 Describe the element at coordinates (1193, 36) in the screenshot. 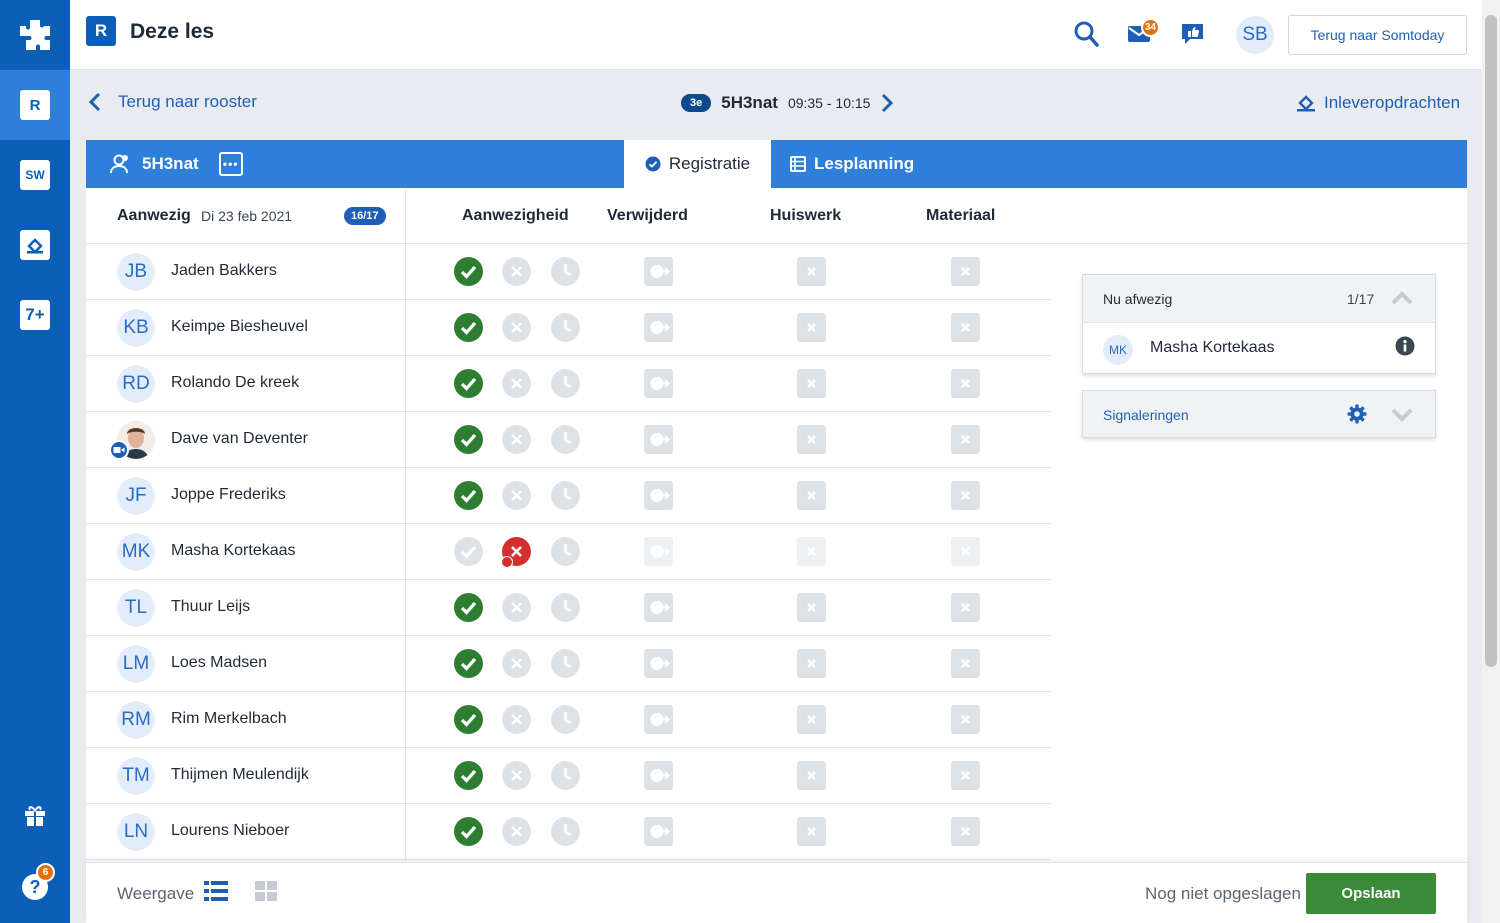

I see `feedback-button` at that location.